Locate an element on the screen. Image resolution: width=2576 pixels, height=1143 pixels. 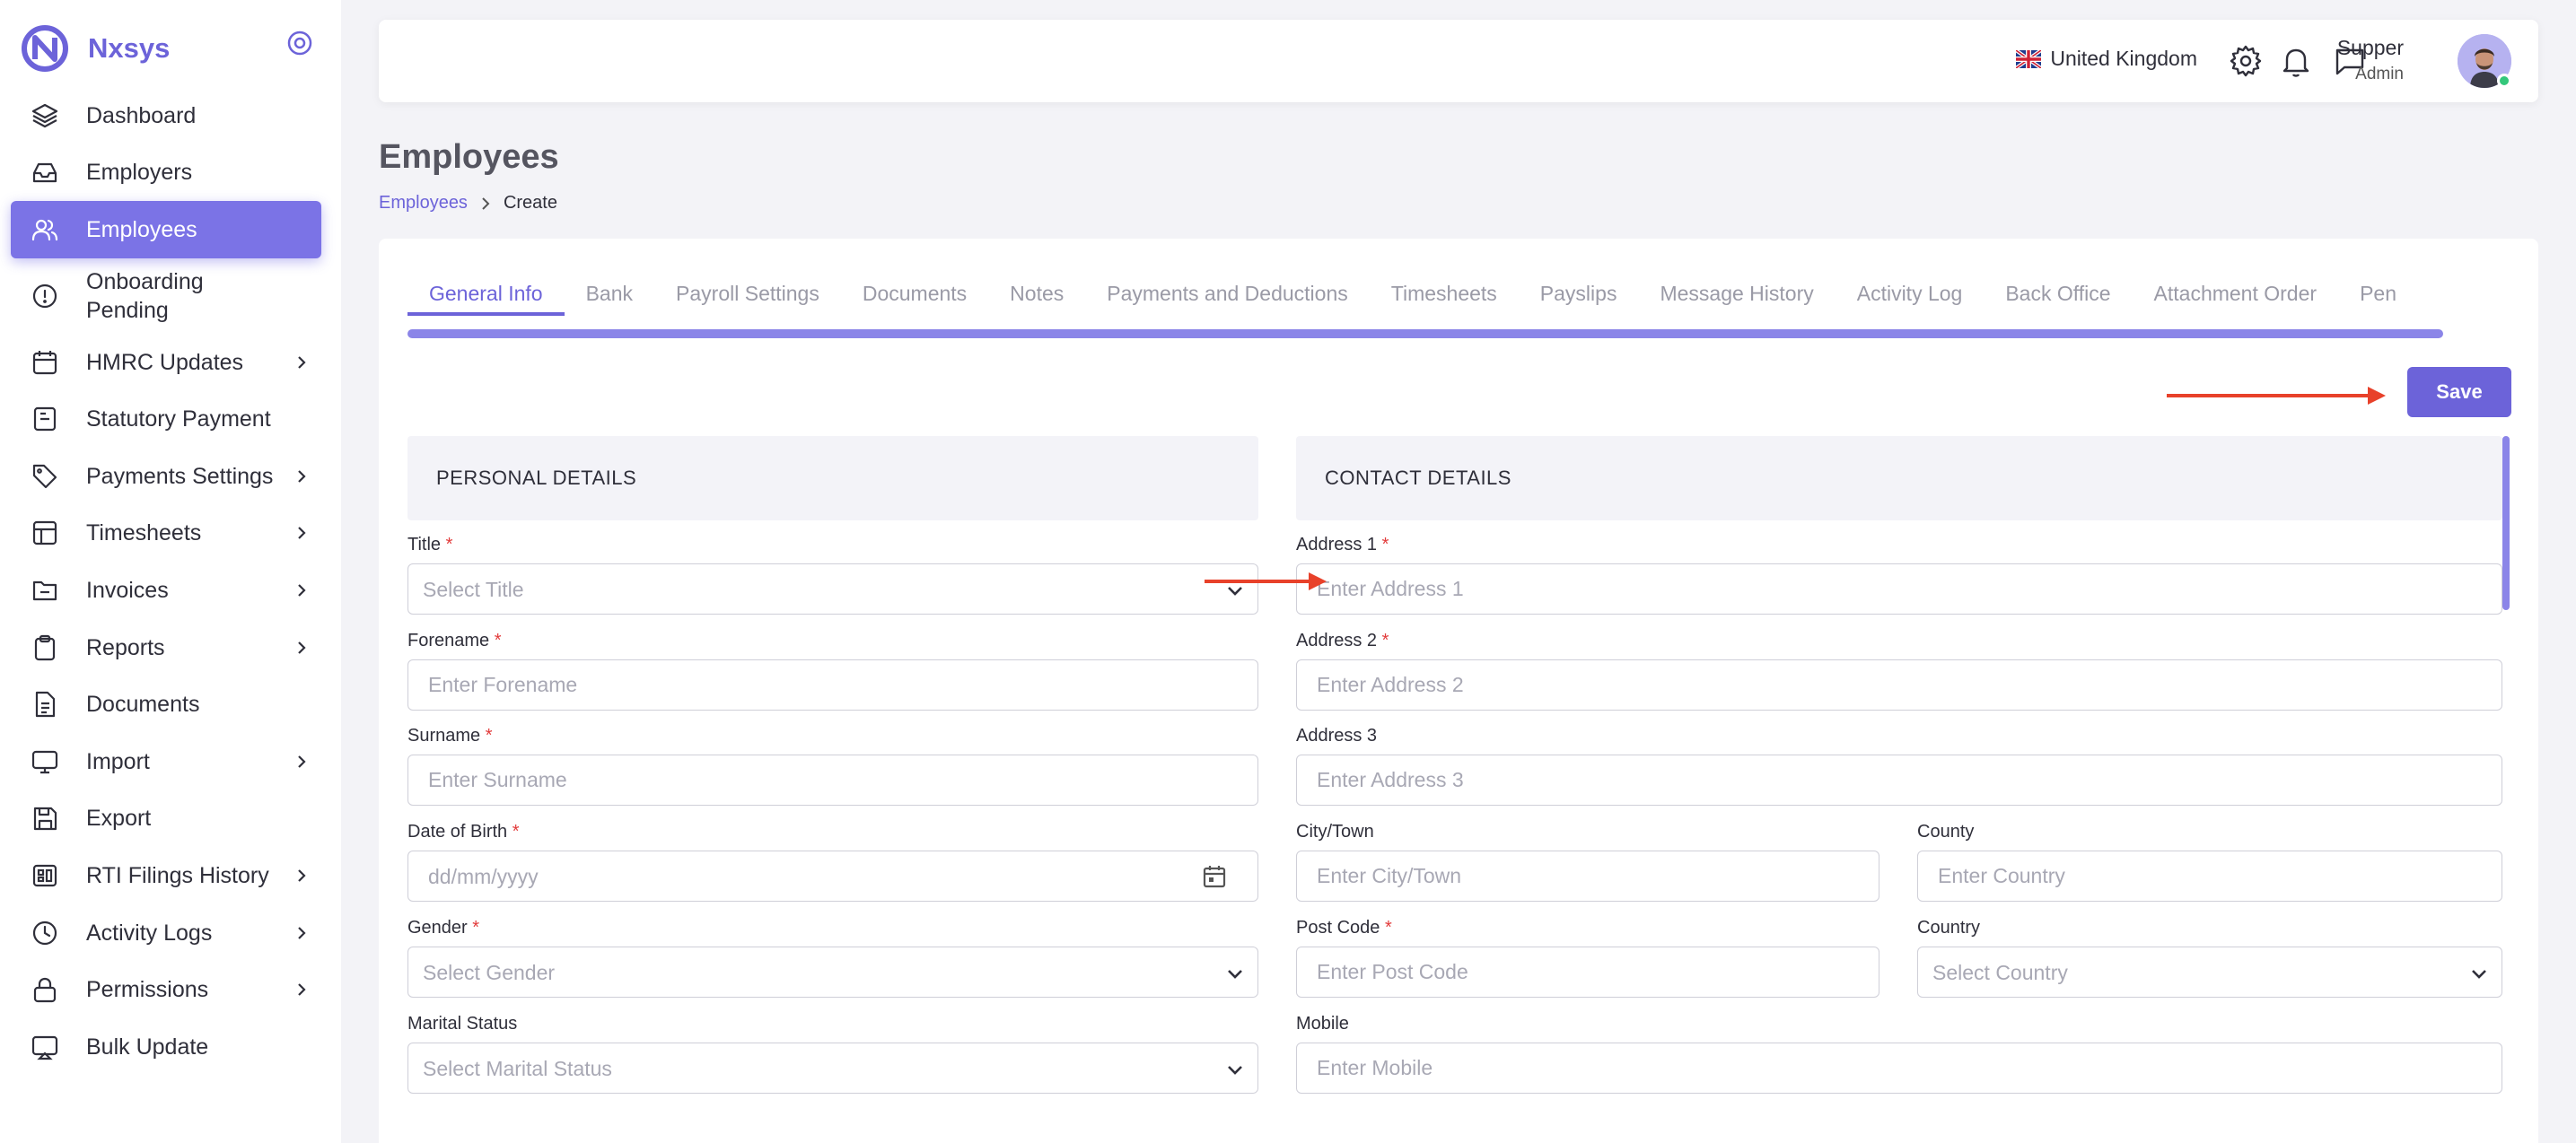
chevron-down-icon is located at coordinates (2479, 974).